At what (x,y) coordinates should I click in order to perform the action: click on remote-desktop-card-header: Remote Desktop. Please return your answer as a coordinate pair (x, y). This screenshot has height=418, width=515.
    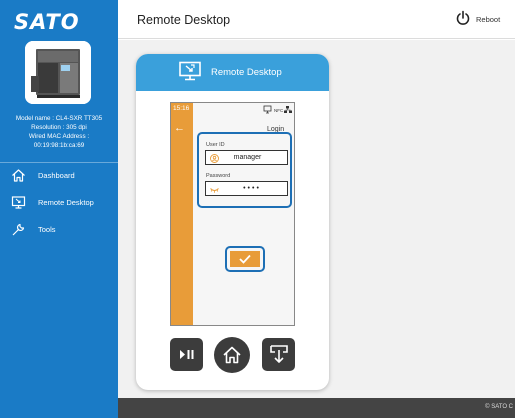
    Looking at the image, I should click on (232, 72).